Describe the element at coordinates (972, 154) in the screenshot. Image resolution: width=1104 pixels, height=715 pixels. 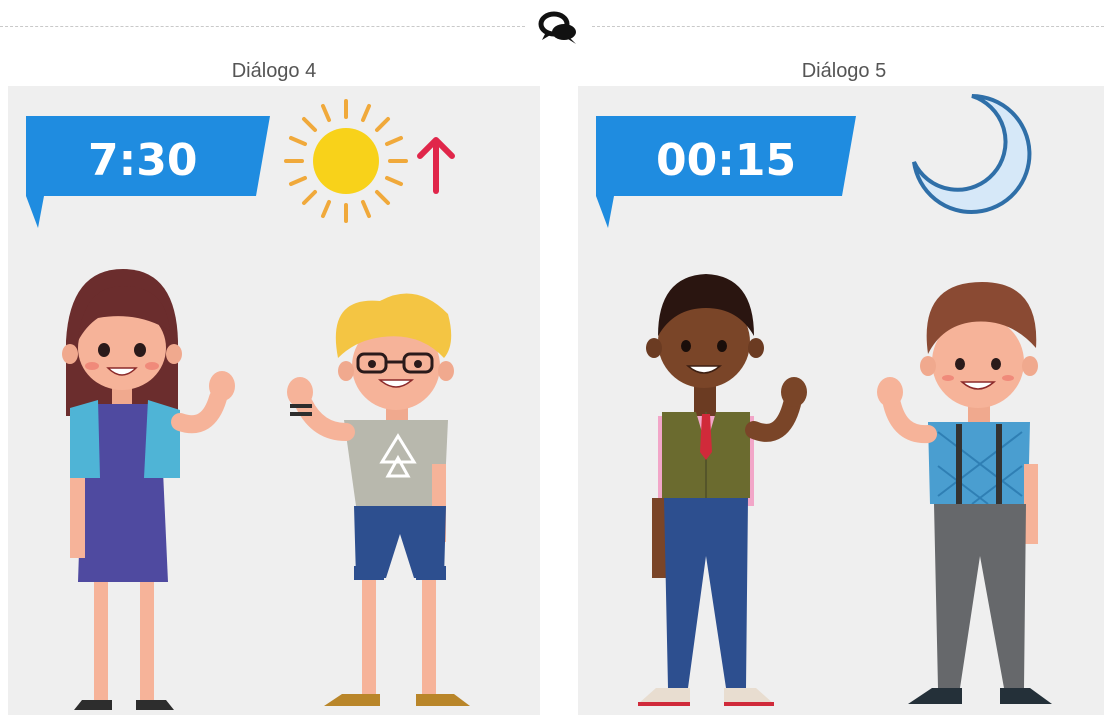
I see `moon-icon` at that location.